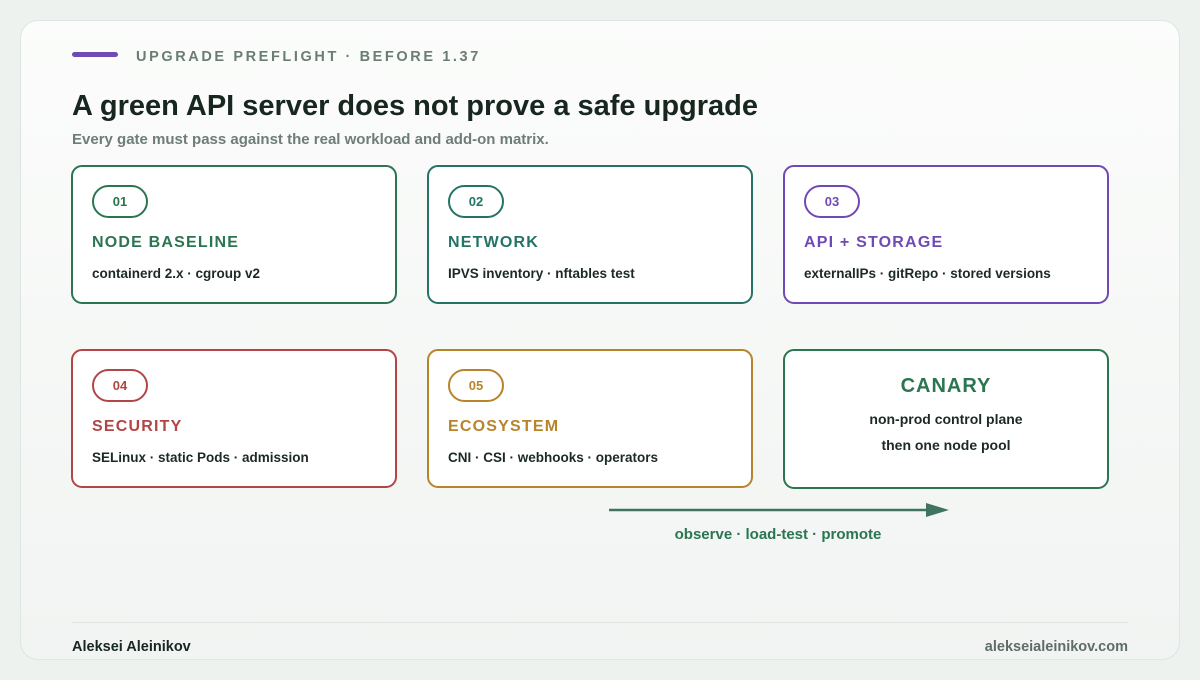 This screenshot has height=680, width=1200. I want to click on gate-number-badge: 02, so click(476, 201).